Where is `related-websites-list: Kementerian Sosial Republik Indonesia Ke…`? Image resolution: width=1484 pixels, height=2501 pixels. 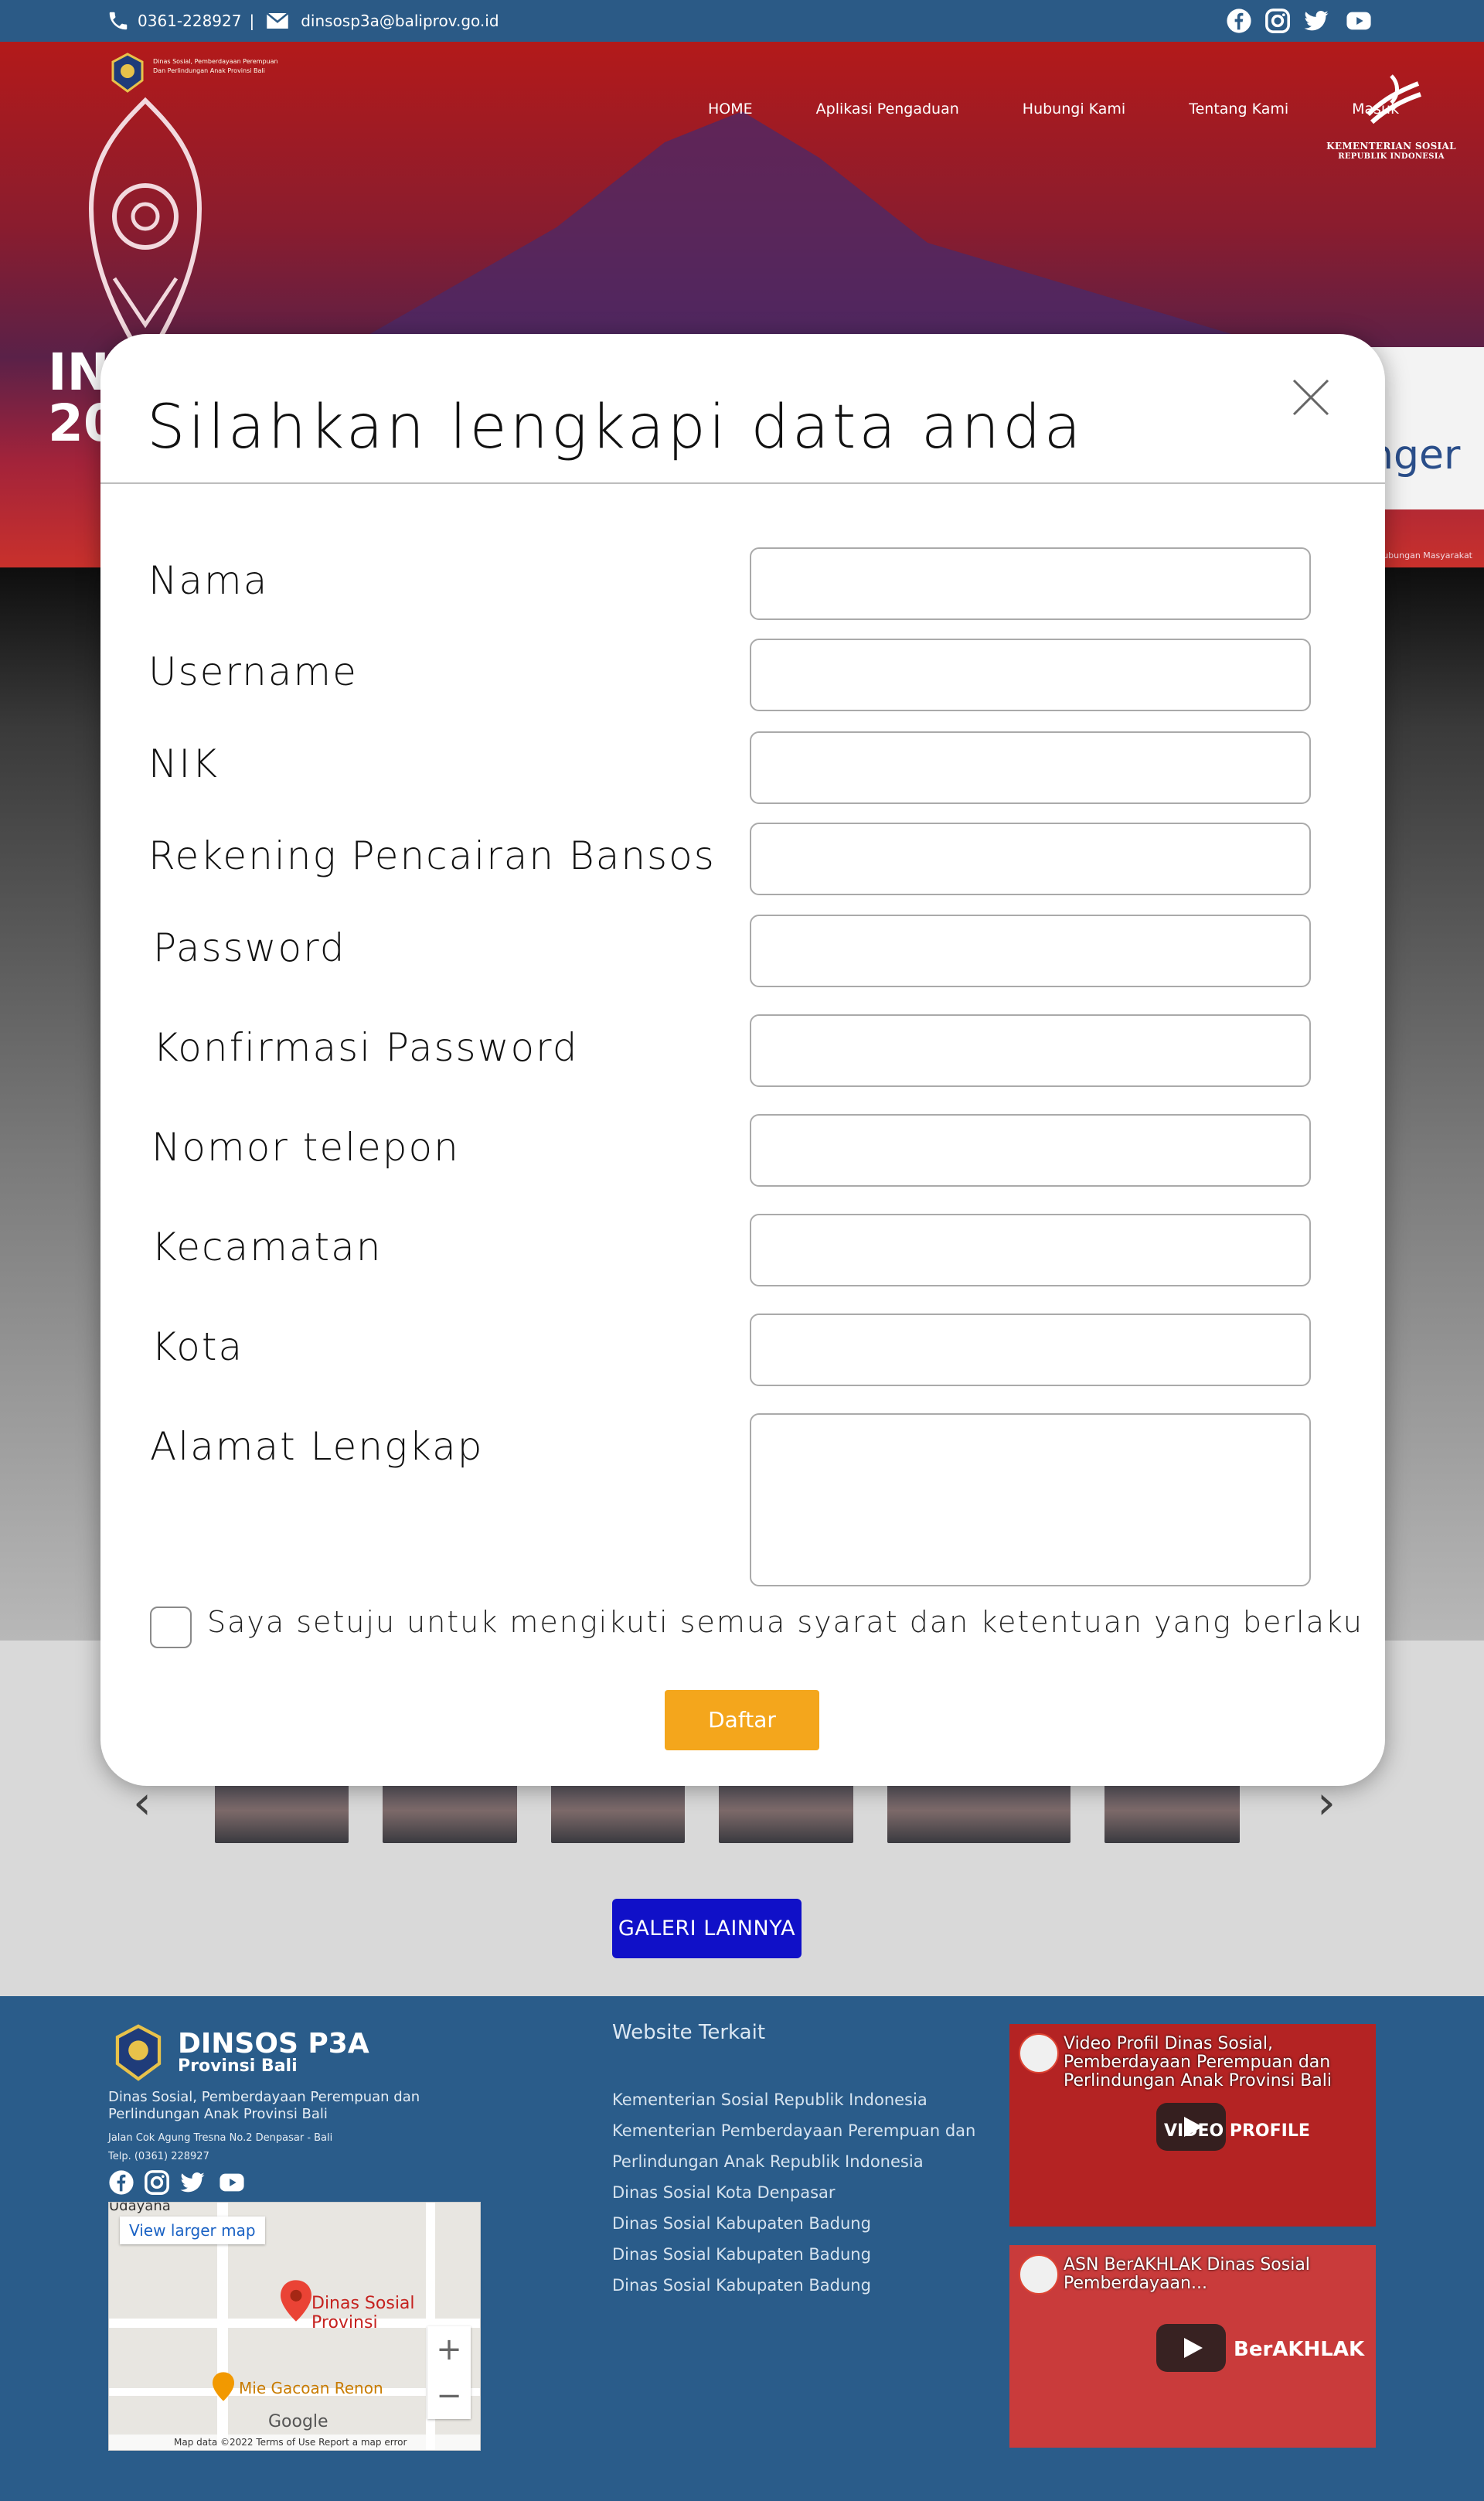 related-websites-list: Kementerian Sosial Republik Indonesia Ke… is located at coordinates (797, 2192).